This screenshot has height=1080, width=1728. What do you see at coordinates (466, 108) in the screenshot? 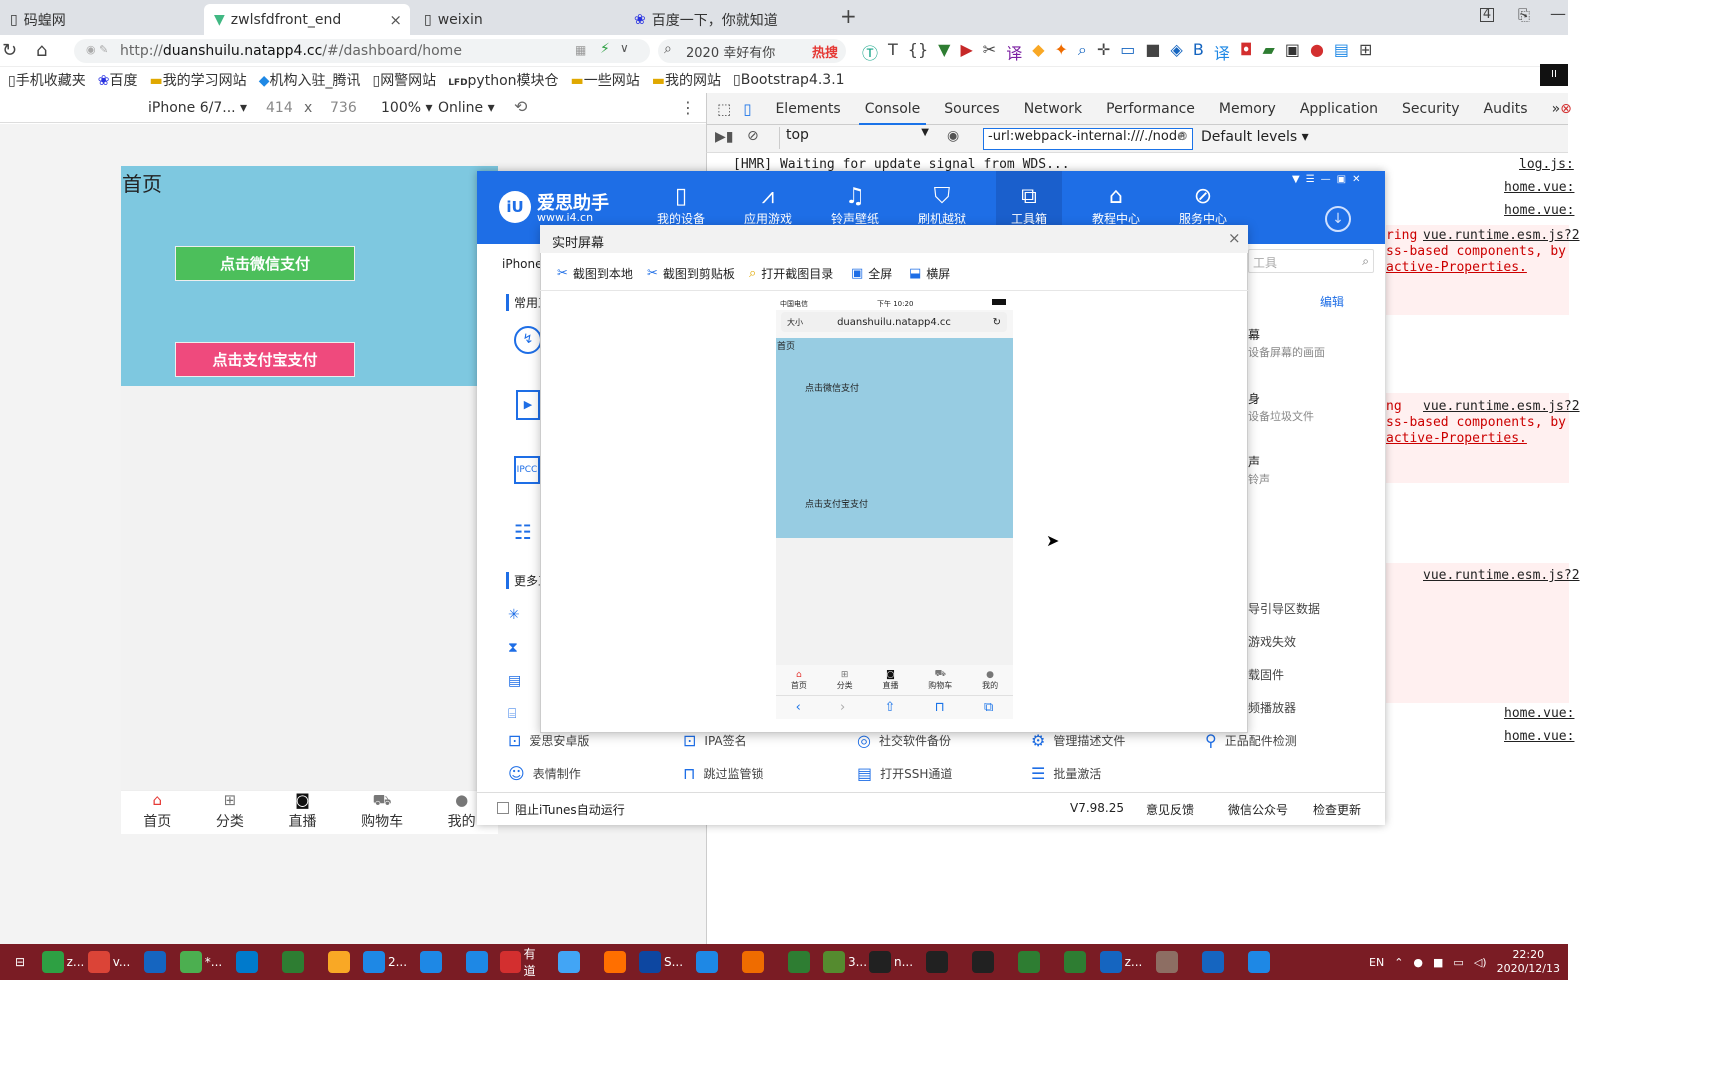
I see `network-select: Online ▾` at bounding box center [466, 108].